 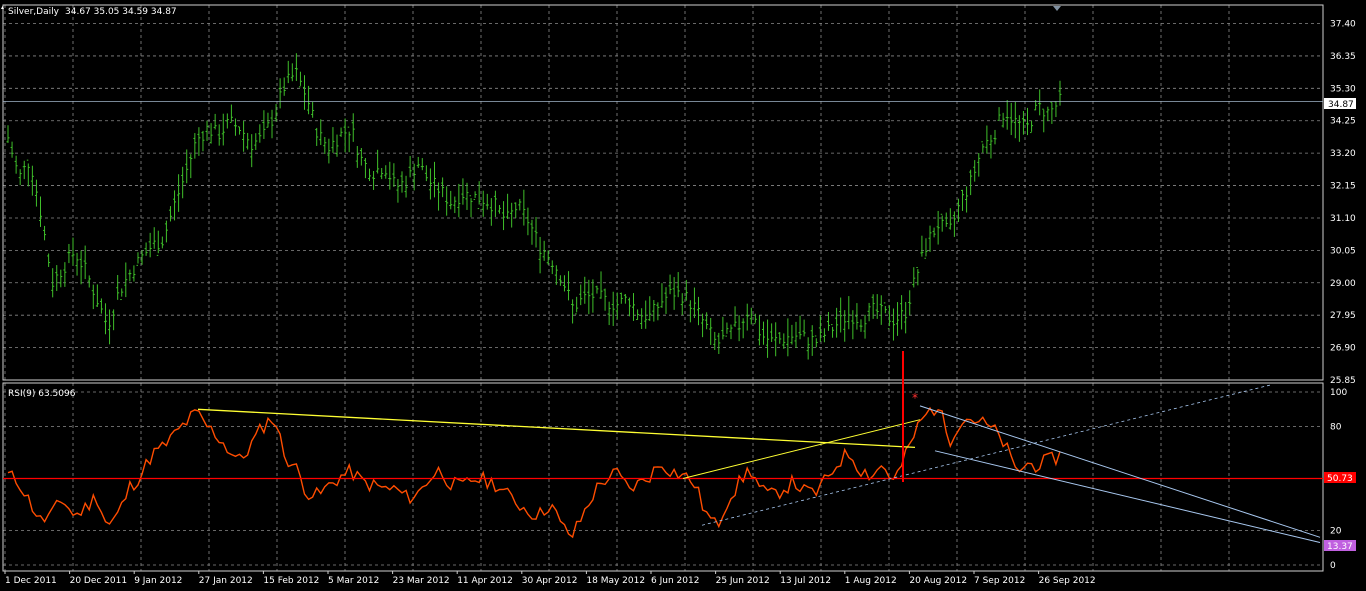 What do you see at coordinates (421, 581) in the screenshot?
I see `x-tick-label: 23 Mar 2012` at bounding box center [421, 581].